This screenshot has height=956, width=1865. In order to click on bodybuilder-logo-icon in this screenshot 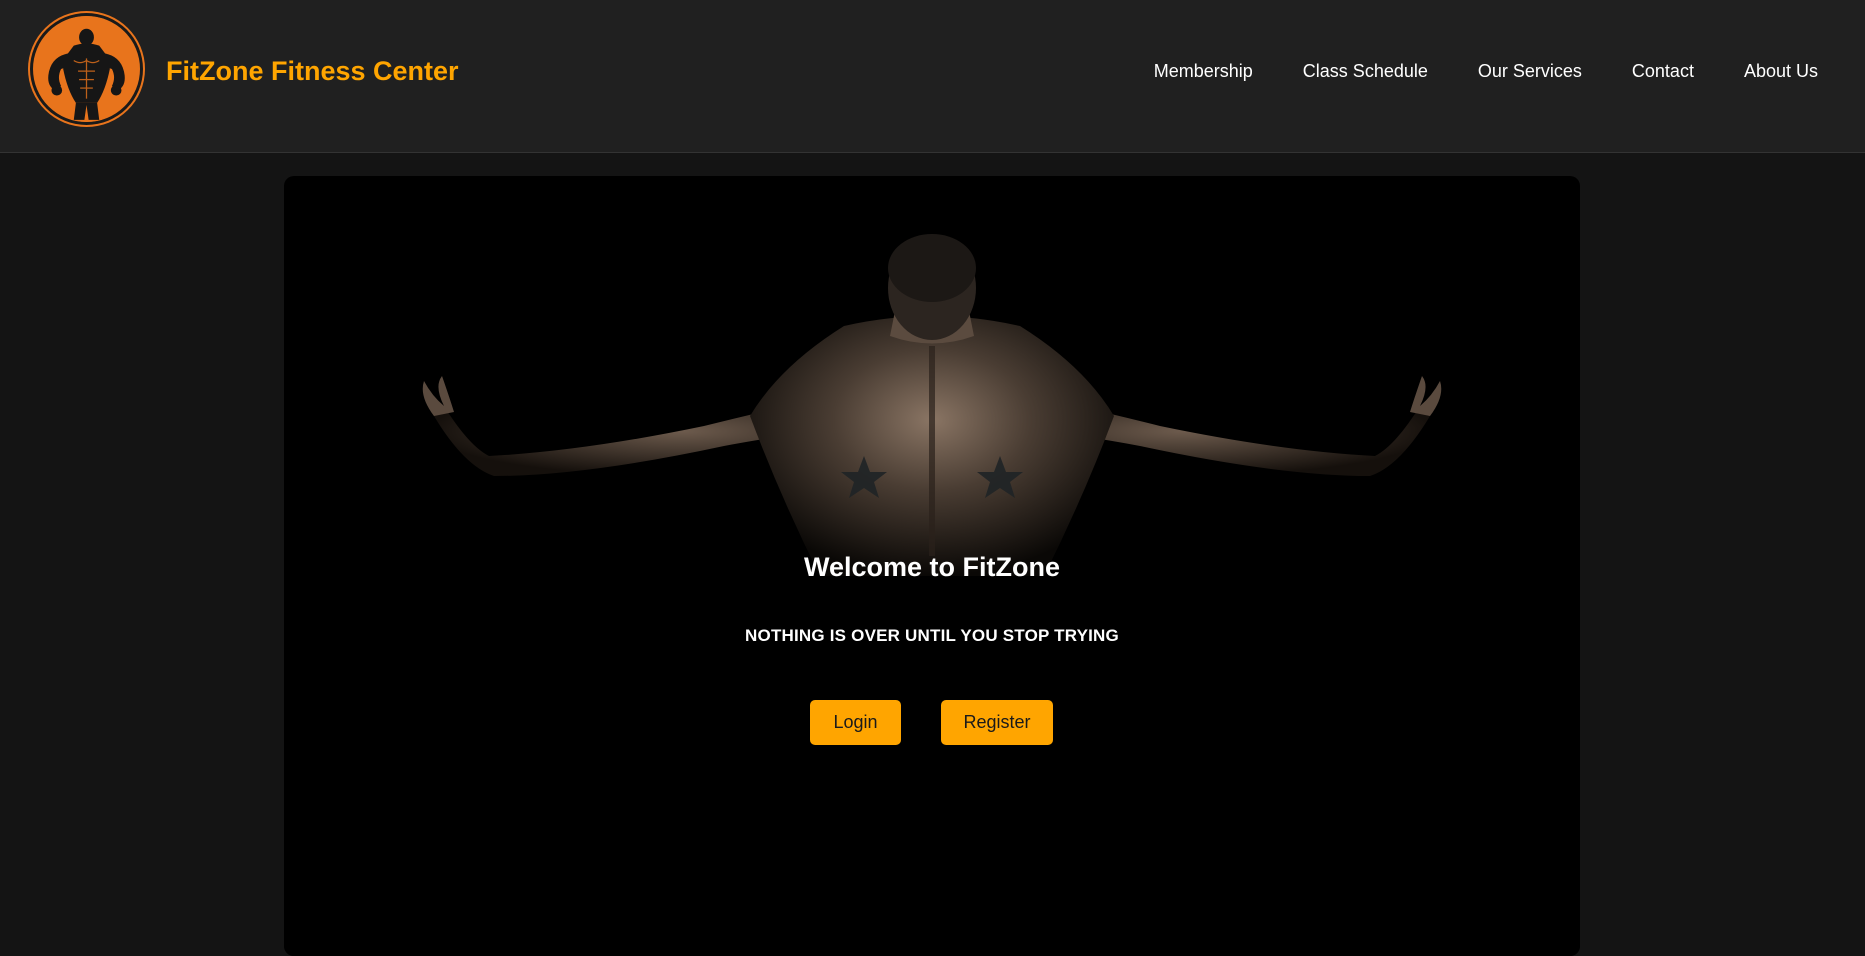, I will do `click(86, 69)`.